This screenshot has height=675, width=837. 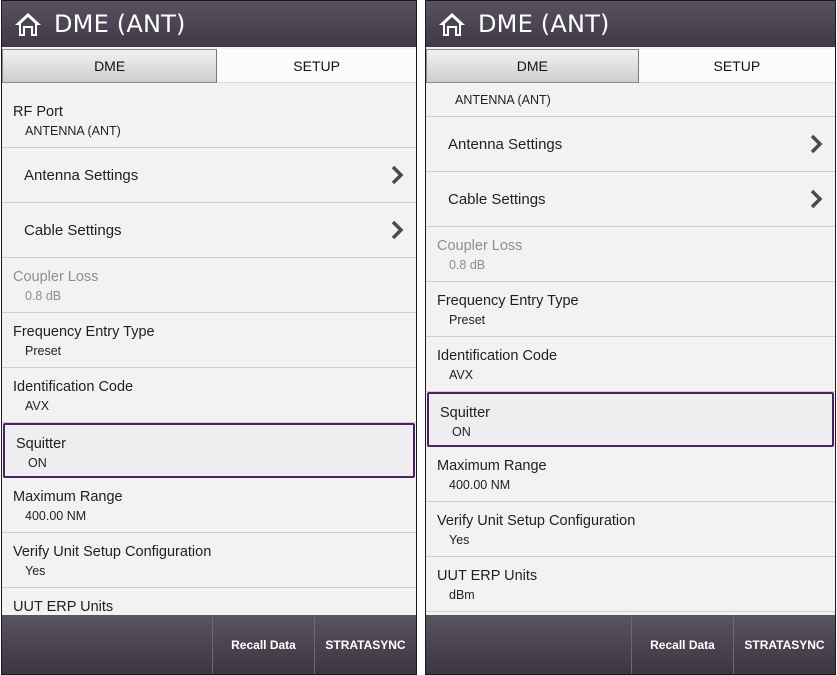 What do you see at coordinates (209, 120) in the screenshot?
I see `setting-rf-port: RF Port ANTENNA (ANT)` at bounding box center [209, 120].